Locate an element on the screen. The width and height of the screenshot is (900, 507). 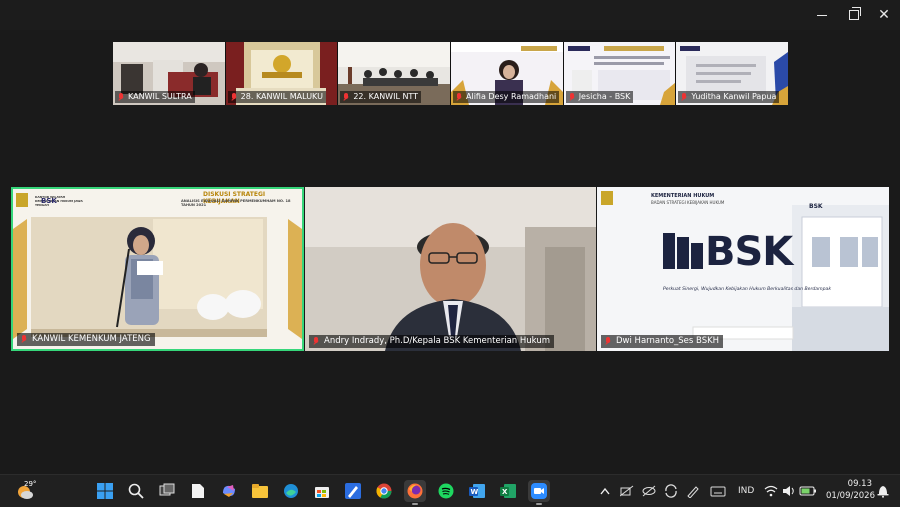
start-button is located at coordinates (105, 491).